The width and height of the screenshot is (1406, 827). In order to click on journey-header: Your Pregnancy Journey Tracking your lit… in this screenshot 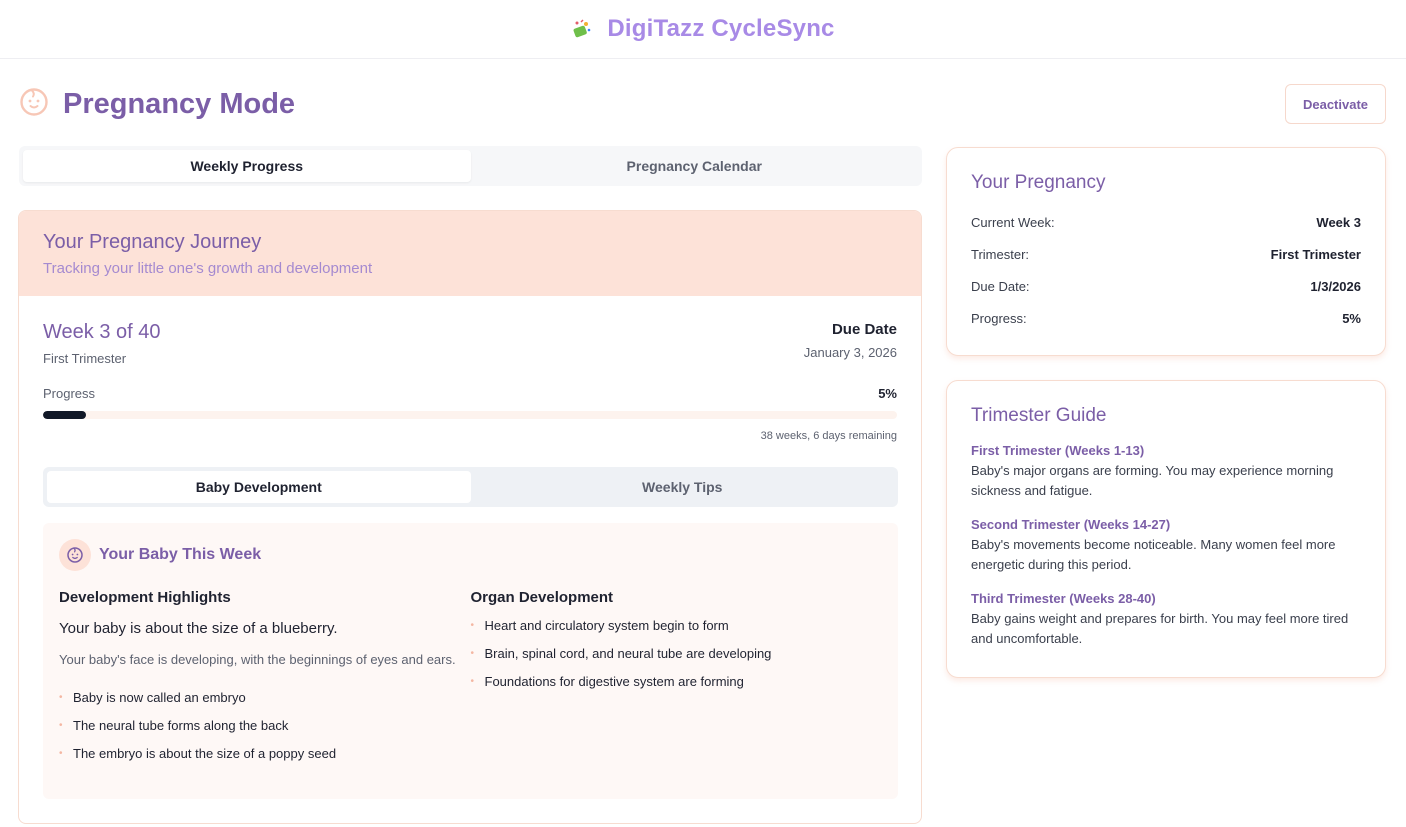, I will do `click(470, 253)`.